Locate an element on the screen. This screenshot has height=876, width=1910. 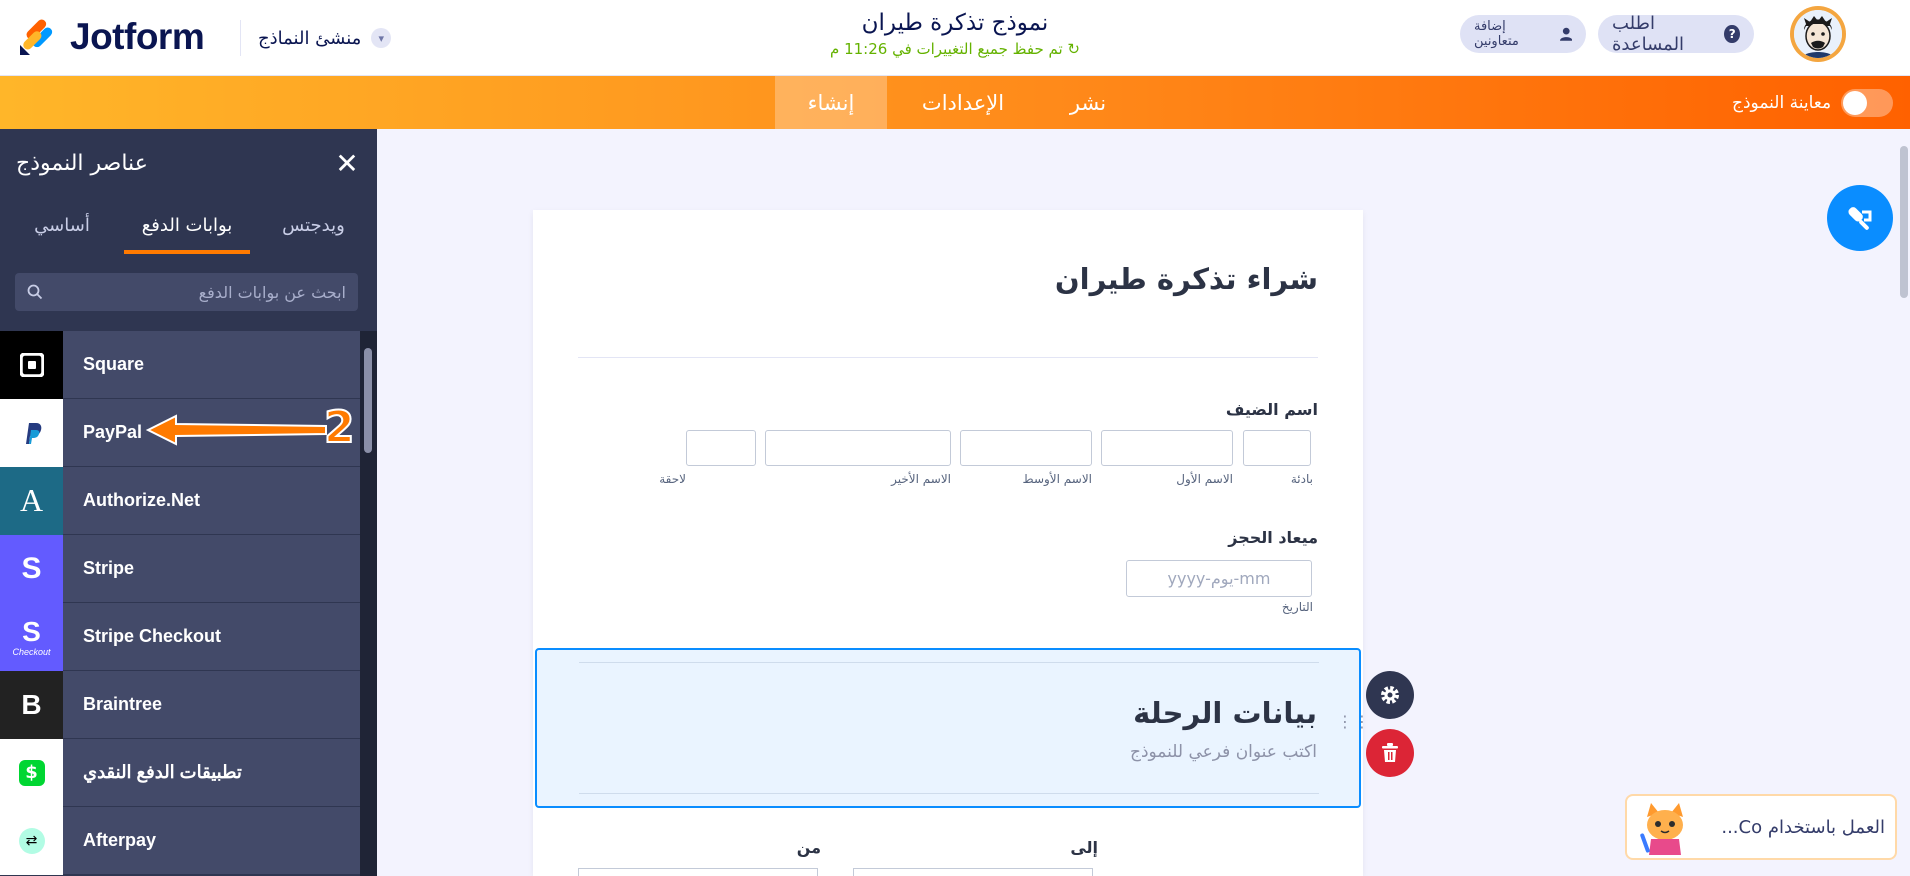
date-sublabel: التاريخ is located at coordinates (1297, 607).